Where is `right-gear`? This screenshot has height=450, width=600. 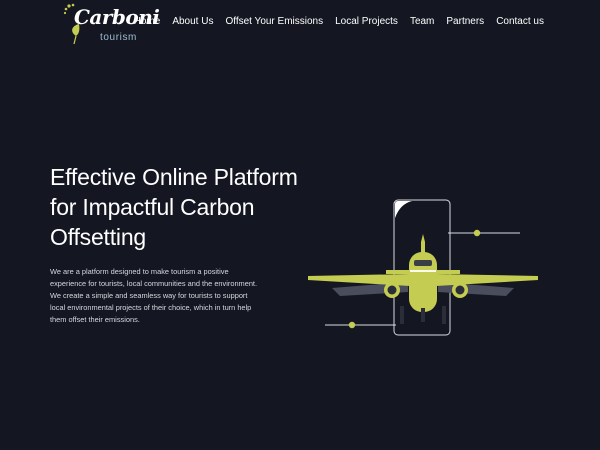 right-gear is located at coordinates (444, 315).